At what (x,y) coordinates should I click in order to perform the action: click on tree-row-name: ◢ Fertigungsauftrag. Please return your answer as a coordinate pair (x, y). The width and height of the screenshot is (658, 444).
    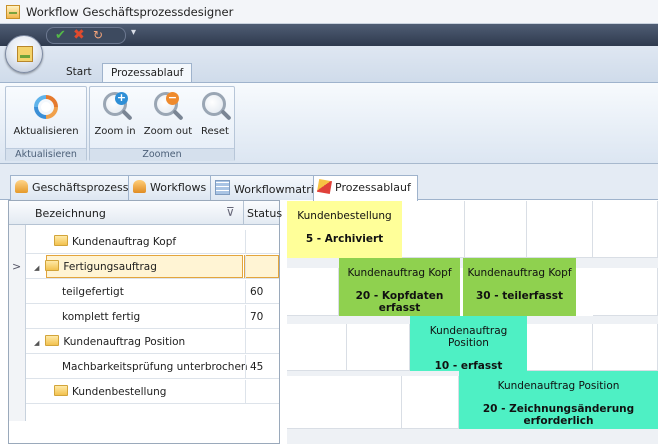
    Looking at the image, I should click on (95, 267).